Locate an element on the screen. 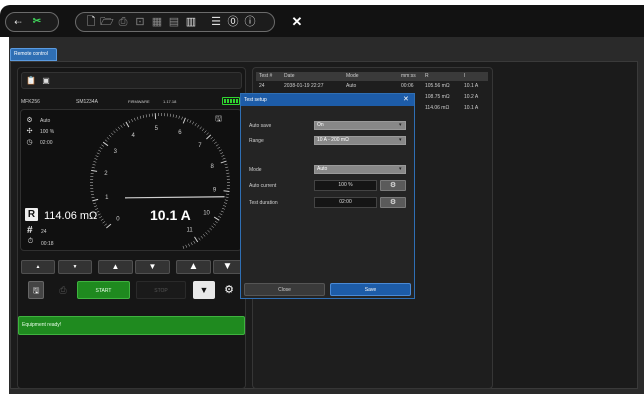 The width and height of the screenshot is (644, 394). stop-button: STOP is located at coordinates (161, 290).